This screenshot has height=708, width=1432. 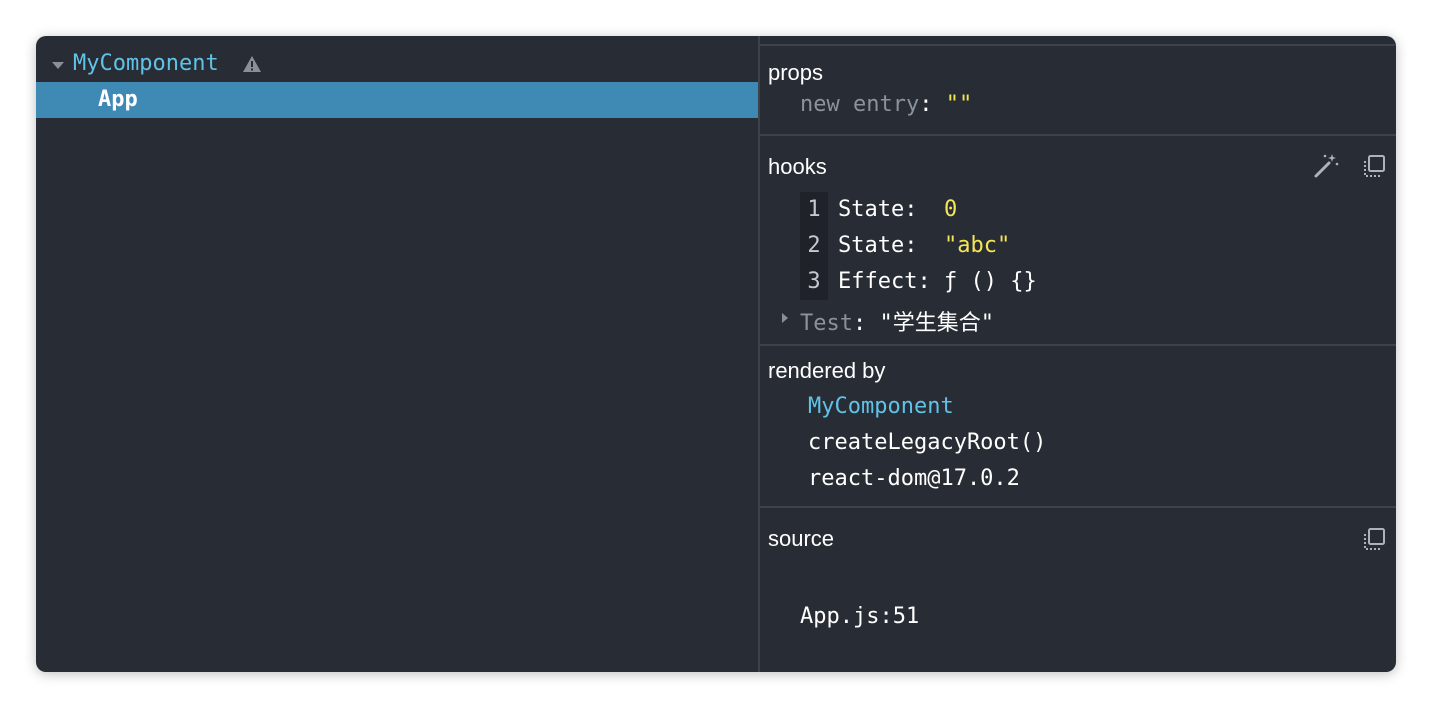 What do you see at coordinates (1326, 166) in the screenshot?
I see `magic-wand-icon` at bounding box center [1326, 166].